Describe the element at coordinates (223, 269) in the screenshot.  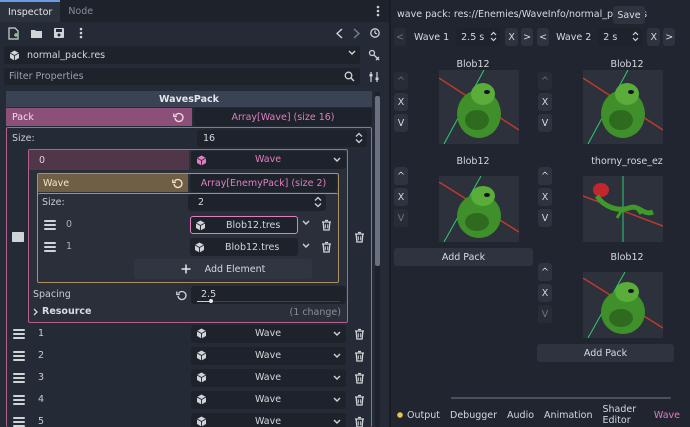
I see `add-element-button: Add Element` at that location.